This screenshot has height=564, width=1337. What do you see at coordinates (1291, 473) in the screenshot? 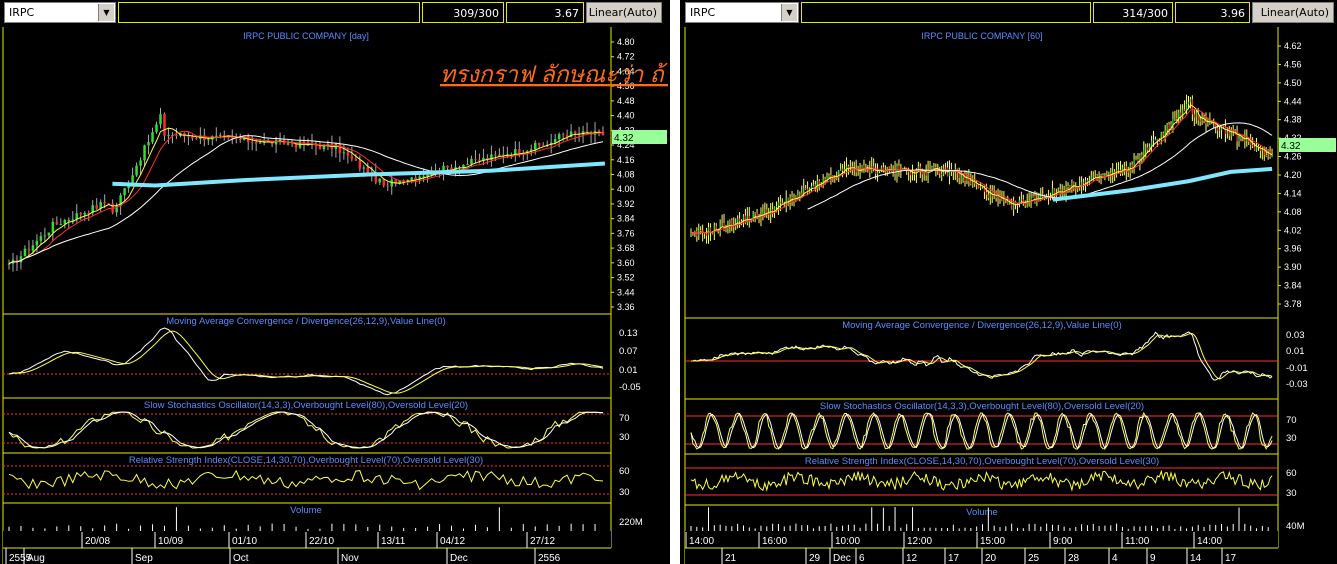
I see `indicator-tick-label: 60` at bounding box center [1291, 473].